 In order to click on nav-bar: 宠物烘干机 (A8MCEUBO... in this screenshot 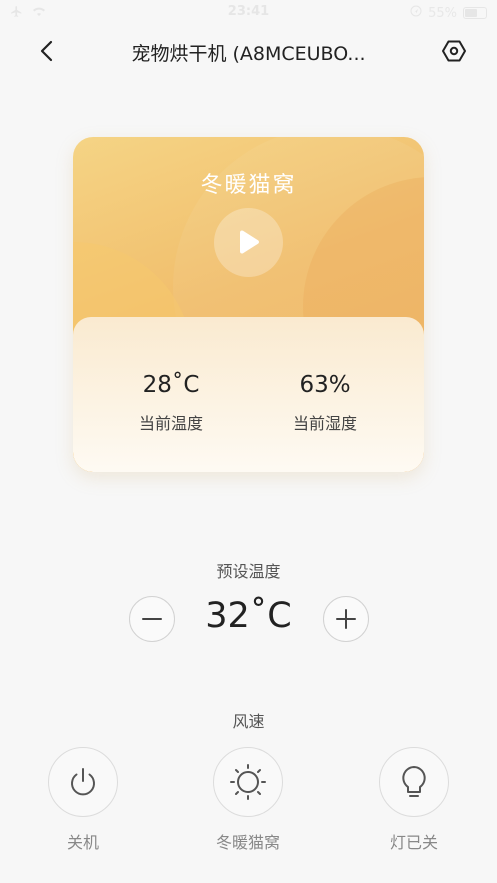, I will do `click(248, 51)`.